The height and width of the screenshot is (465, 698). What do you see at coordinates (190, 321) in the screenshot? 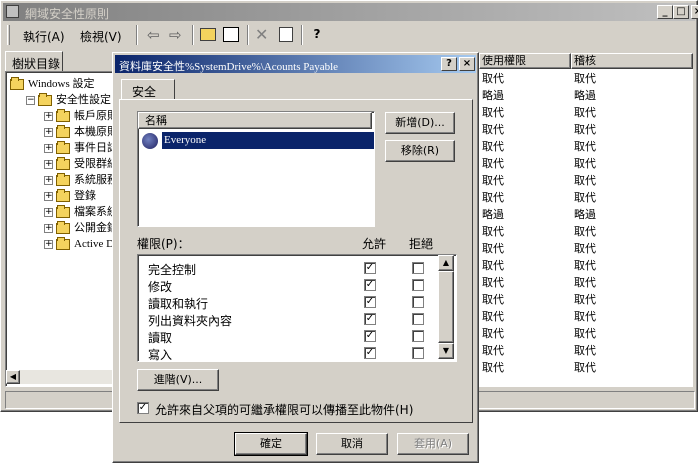
I see `permission-name: 列出資料夾內容` at bounding box center [190, 321].